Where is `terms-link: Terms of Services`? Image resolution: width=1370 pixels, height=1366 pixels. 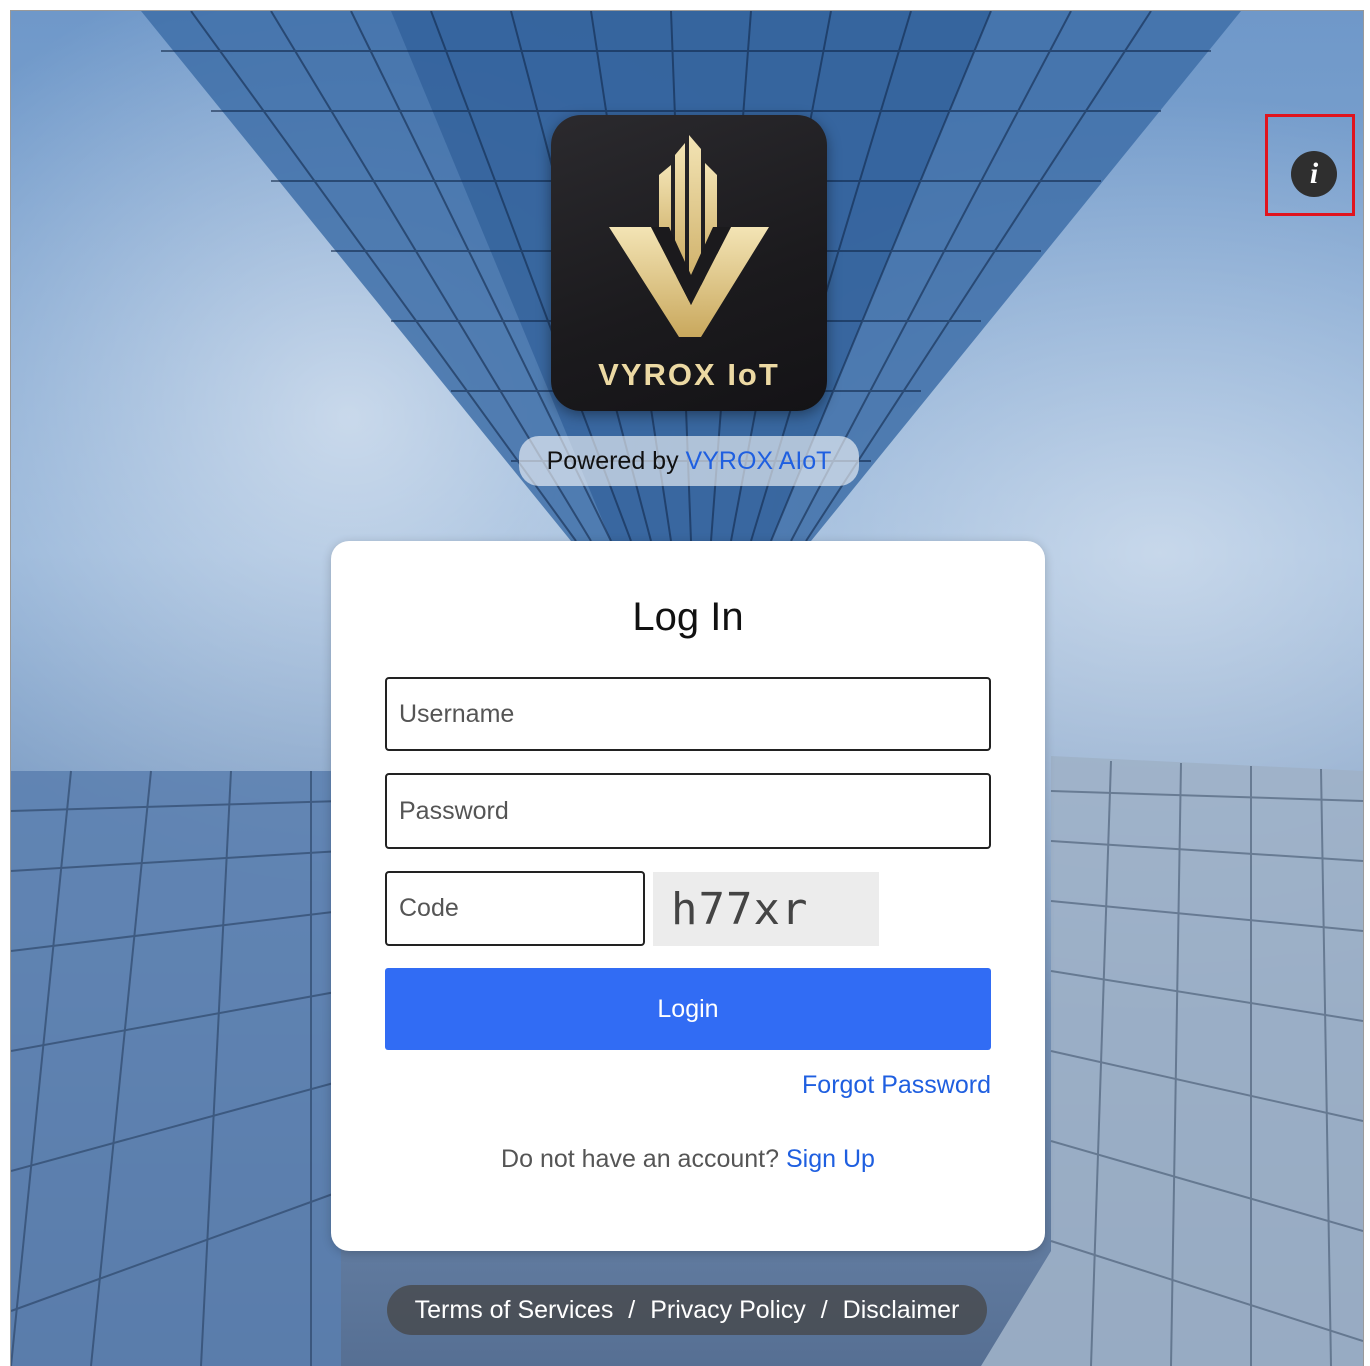 terms-link: Terms of Services is located at coordinates (514, 1310).